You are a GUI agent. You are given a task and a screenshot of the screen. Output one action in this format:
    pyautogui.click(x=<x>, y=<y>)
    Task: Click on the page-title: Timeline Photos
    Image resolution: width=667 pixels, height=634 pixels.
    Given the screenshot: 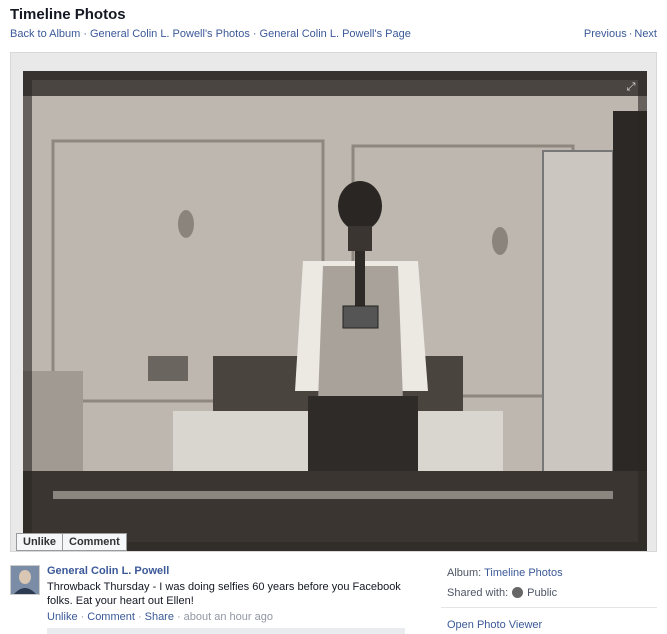 What is the action you would take?
    pyautogui.click(x=68, y=14)
    